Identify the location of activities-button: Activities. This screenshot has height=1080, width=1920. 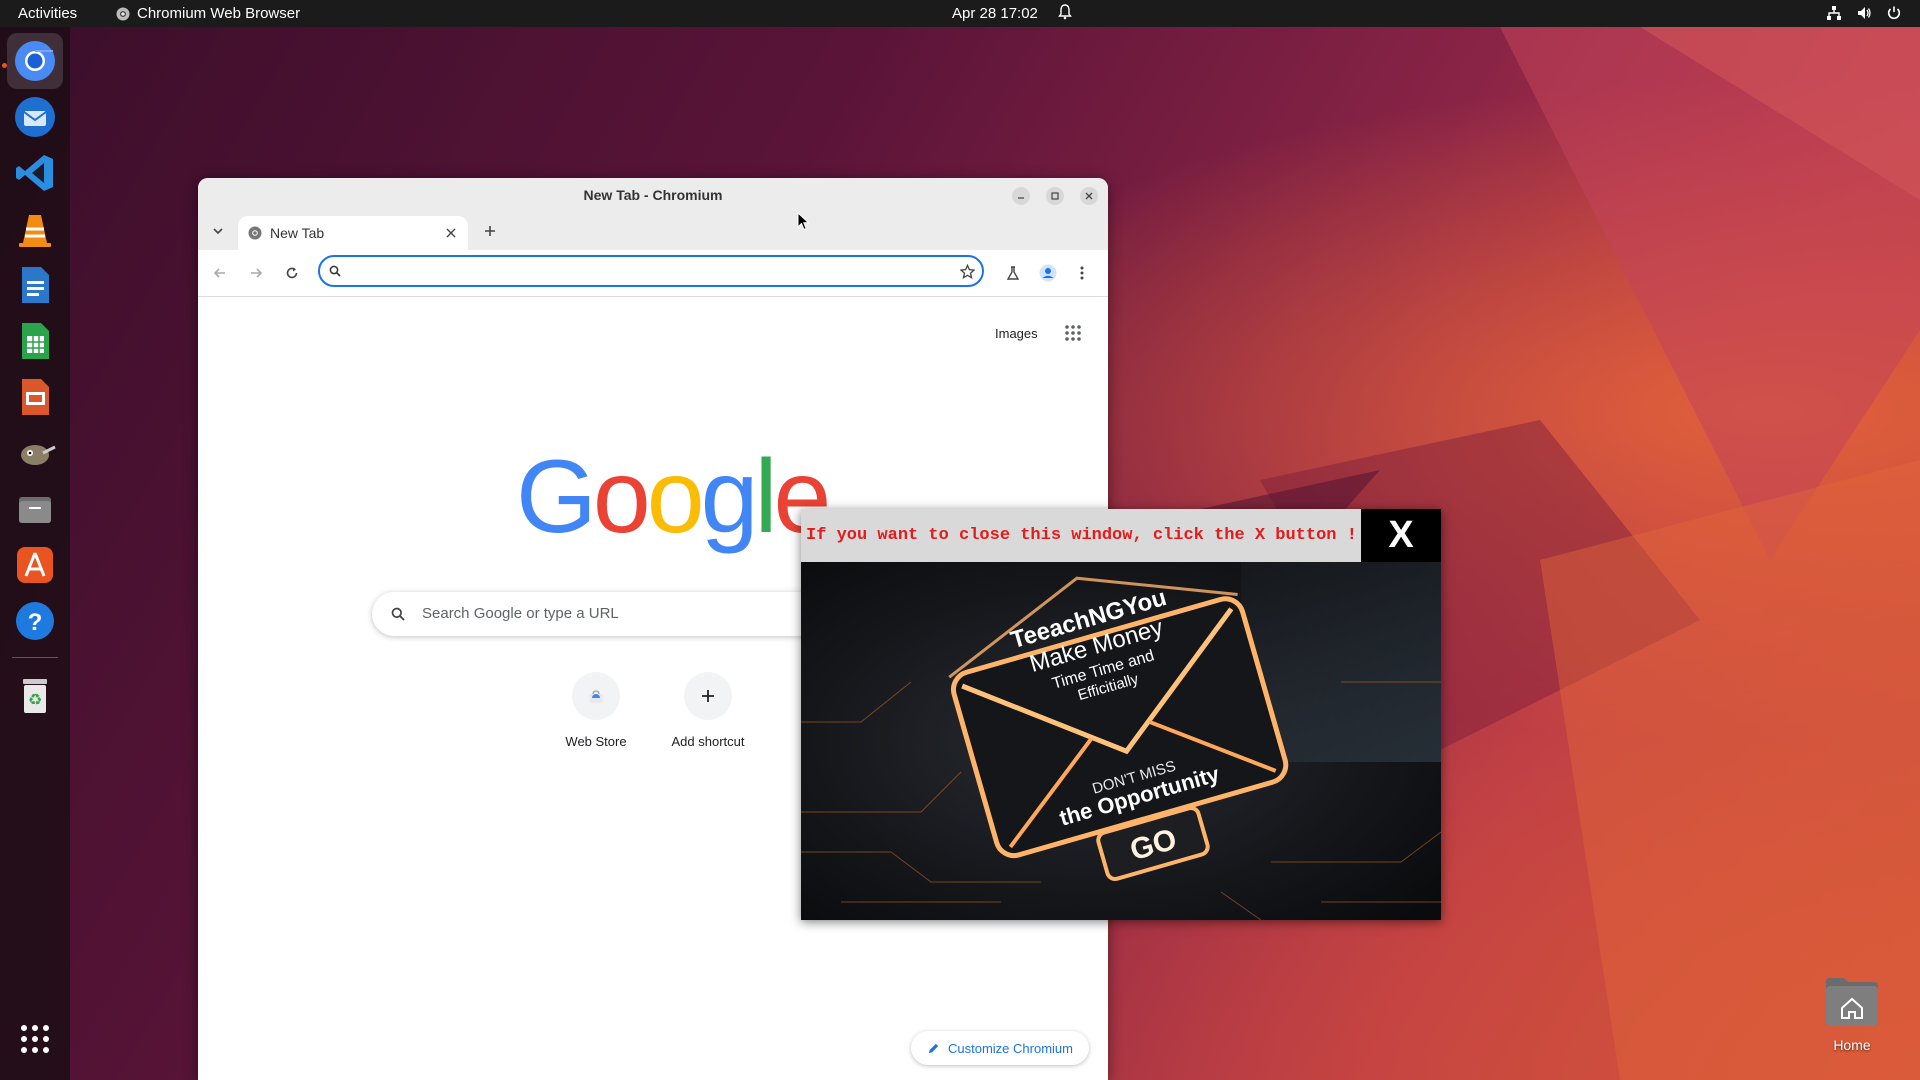
(47, 13).